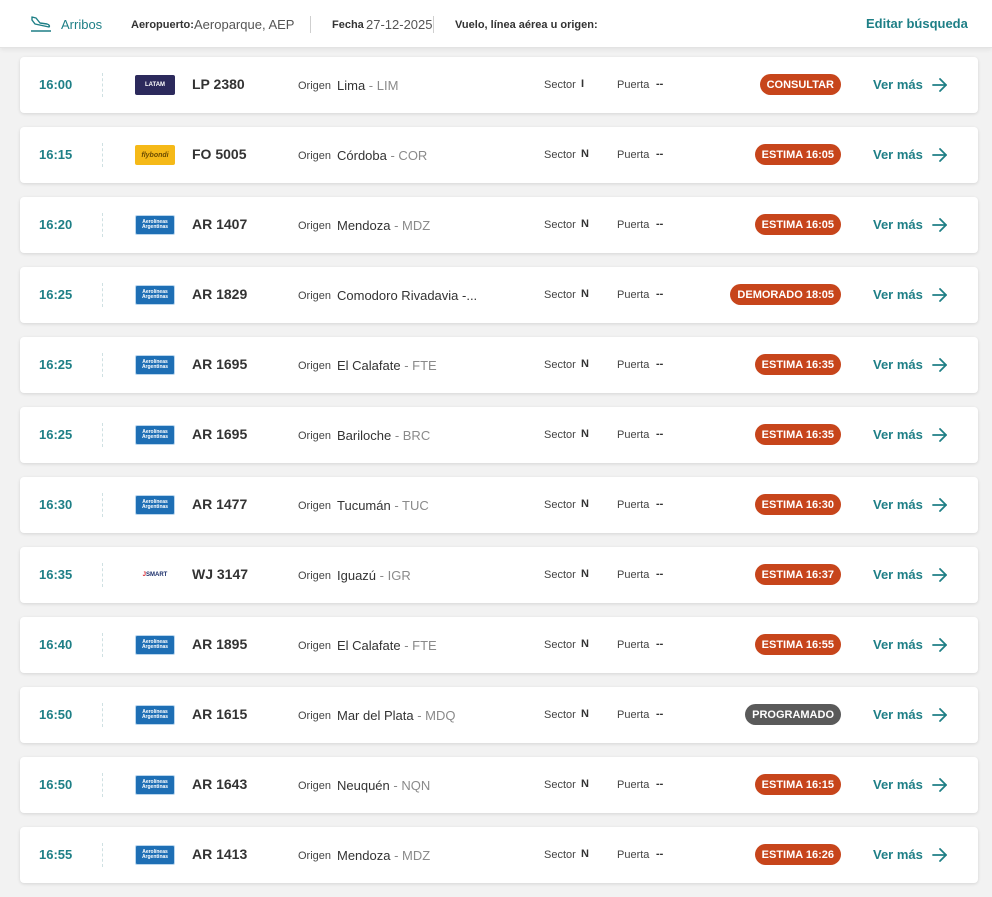  Describe the element at coordinates (797, 224) in the screenshot. I see `status-badge: ESTIMA 16:05` at that location.